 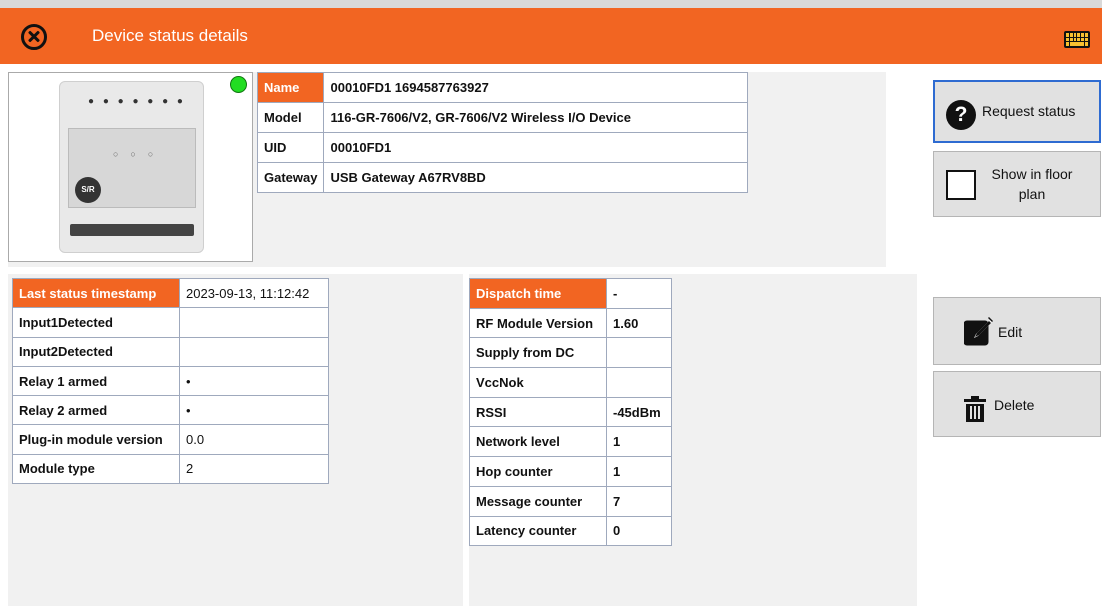 What do you see at coordinates (639, 293) in the screenshot?
I see `table-value: -` at bounding box center [639, 293].